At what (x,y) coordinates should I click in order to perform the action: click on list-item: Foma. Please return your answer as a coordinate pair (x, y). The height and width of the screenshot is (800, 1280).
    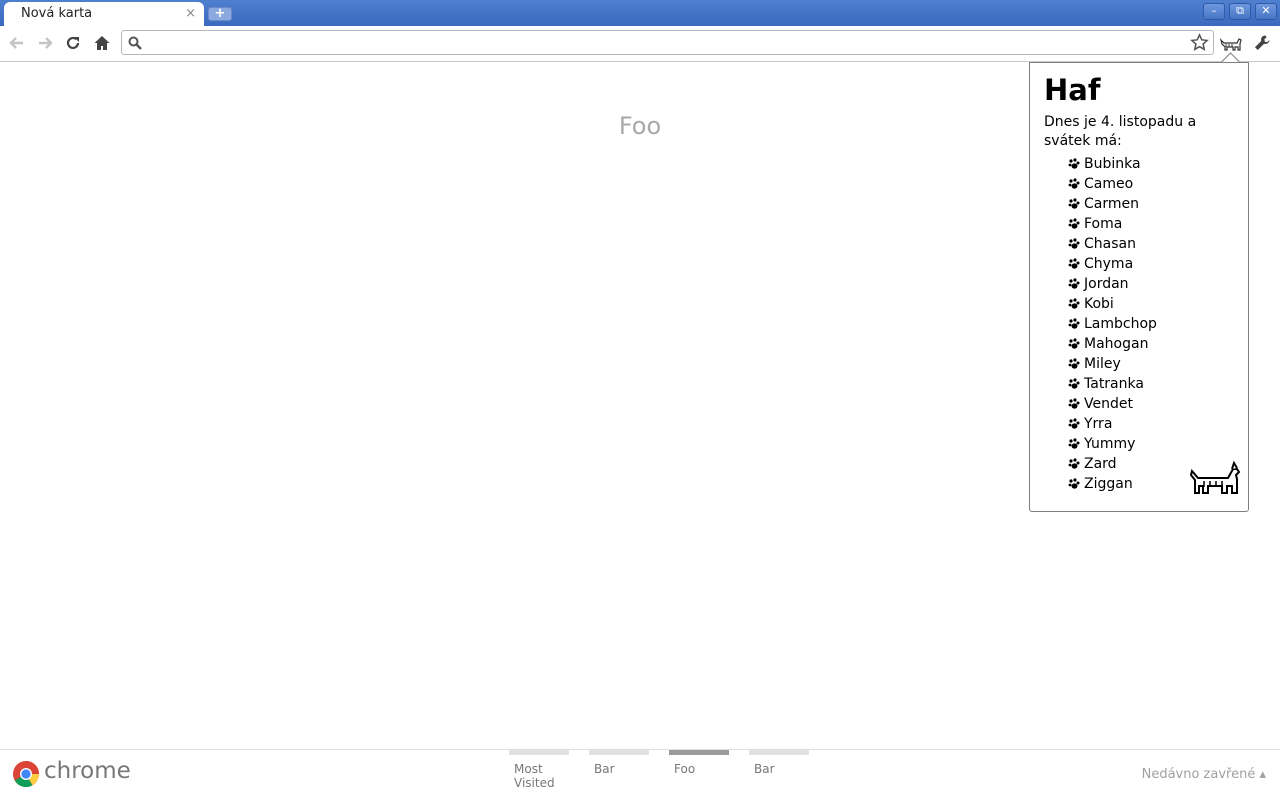
    Looking at the image, I should click on (1112, 224).